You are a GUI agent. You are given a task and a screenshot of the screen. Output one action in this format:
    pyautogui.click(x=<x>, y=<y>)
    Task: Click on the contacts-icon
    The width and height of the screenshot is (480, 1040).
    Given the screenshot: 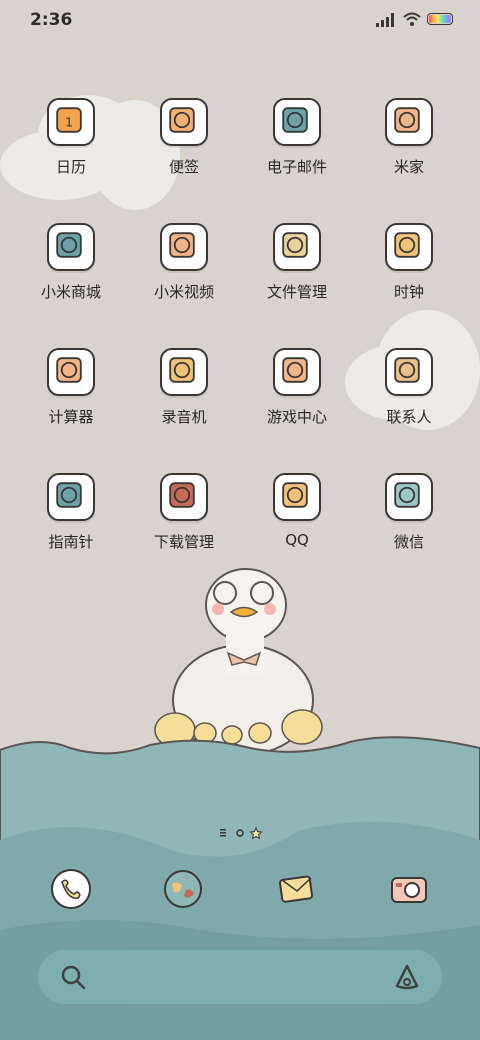 What is the action you would take?
    pyautogui.click(x=409, y=372)
    